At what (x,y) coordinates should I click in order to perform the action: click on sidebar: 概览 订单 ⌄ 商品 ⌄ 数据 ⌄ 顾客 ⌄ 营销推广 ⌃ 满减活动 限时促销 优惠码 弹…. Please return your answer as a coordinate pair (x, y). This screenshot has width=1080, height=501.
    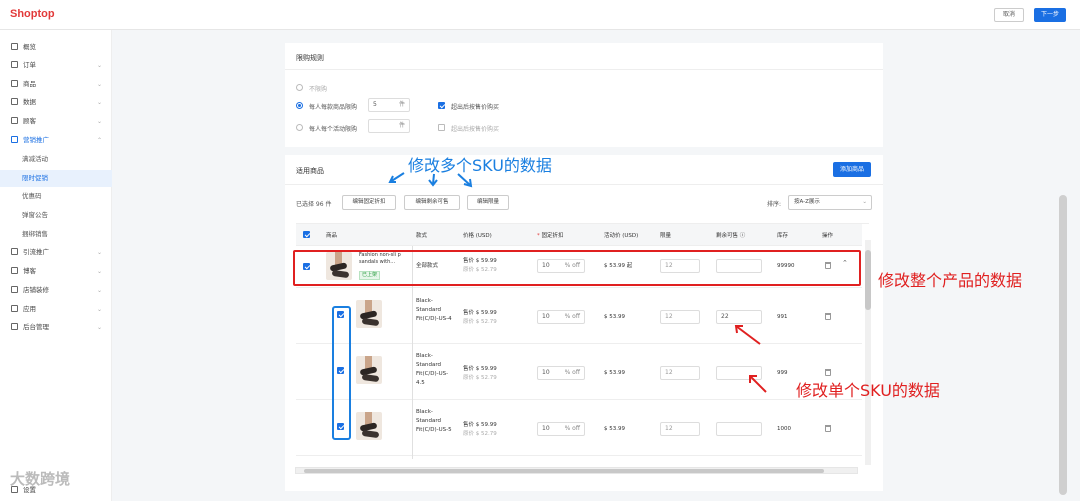
    Looking at the image, I should click on (56, 265).